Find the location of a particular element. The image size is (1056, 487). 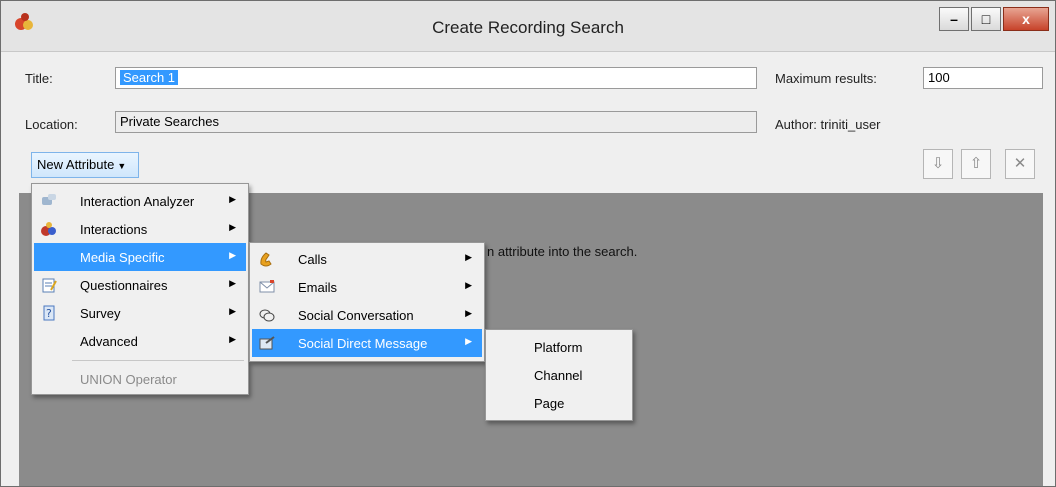

author-value: triniti_user is located at coordinates (850, 124).